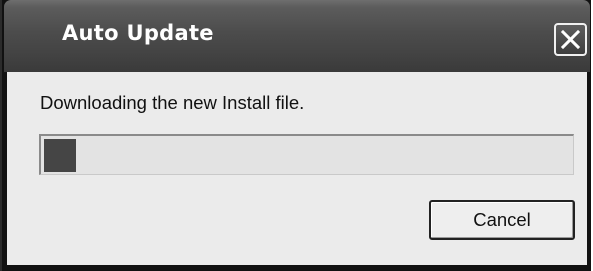 This screenshot has width=593, height=271. I want to click on close-button, so click(570, 39).